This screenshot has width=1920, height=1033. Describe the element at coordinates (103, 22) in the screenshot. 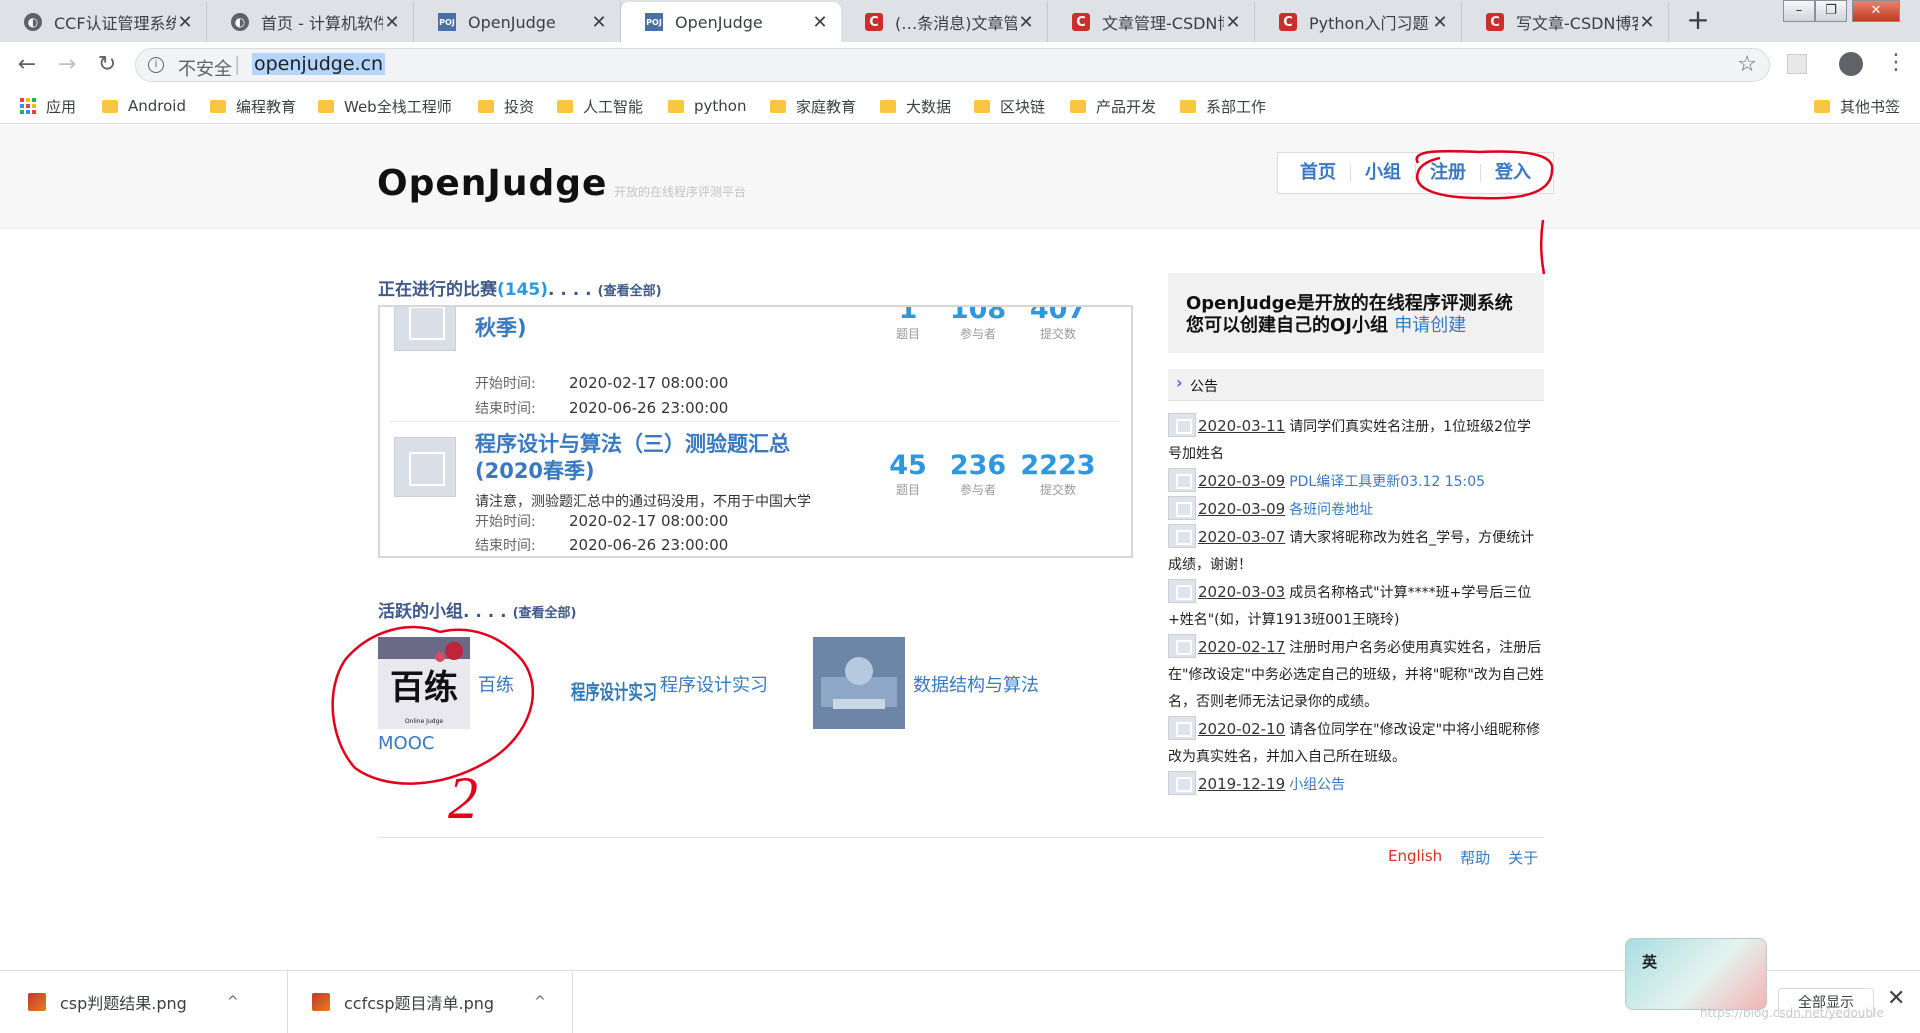

I see `tab-ccf: ◐ CCF认证管理系统 ✕` at that location.